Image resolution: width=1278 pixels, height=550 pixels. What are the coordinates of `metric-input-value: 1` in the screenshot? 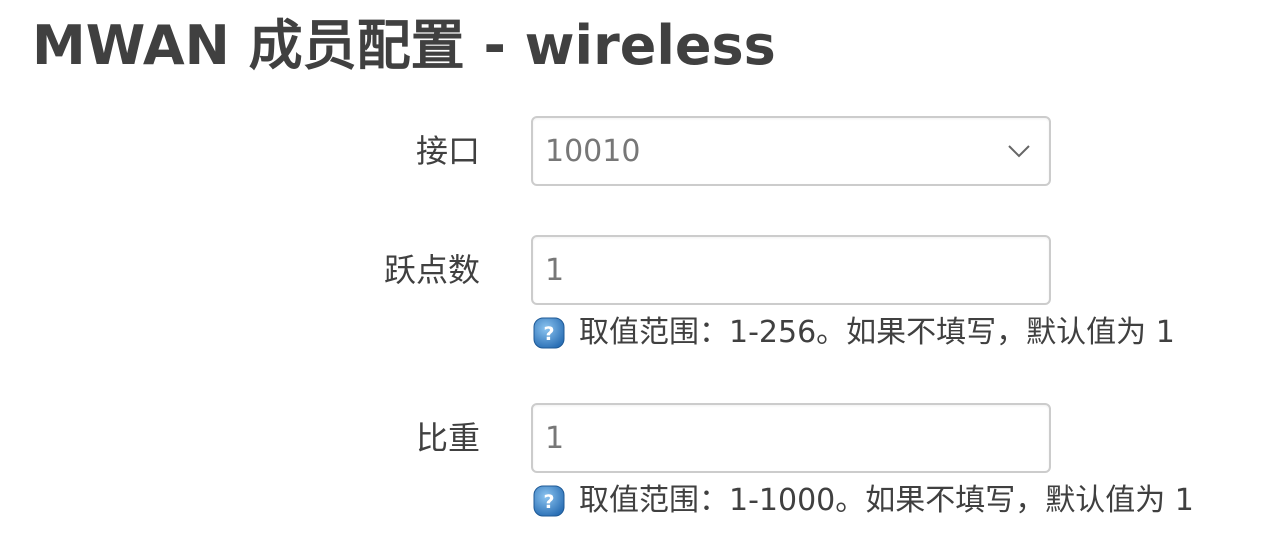 It's located at (555, 270).